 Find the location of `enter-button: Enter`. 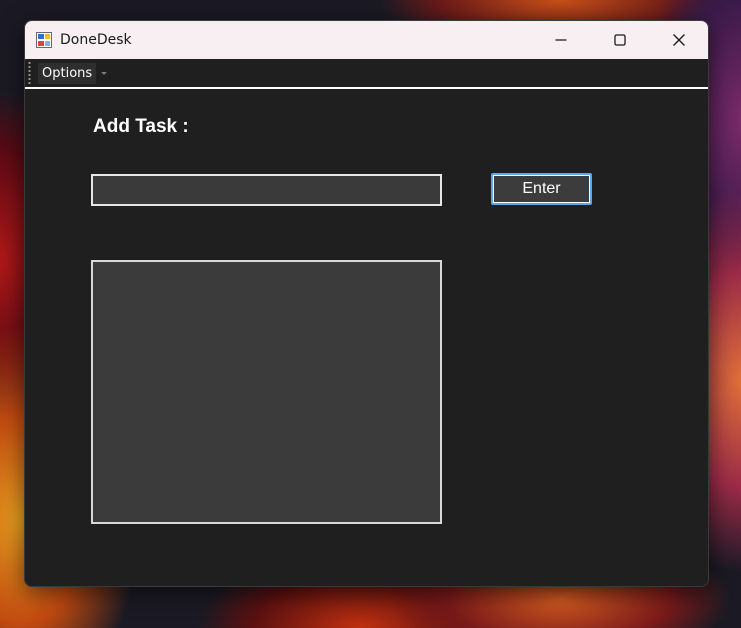

enter-button: Enter is located at coordinates (541, 189).